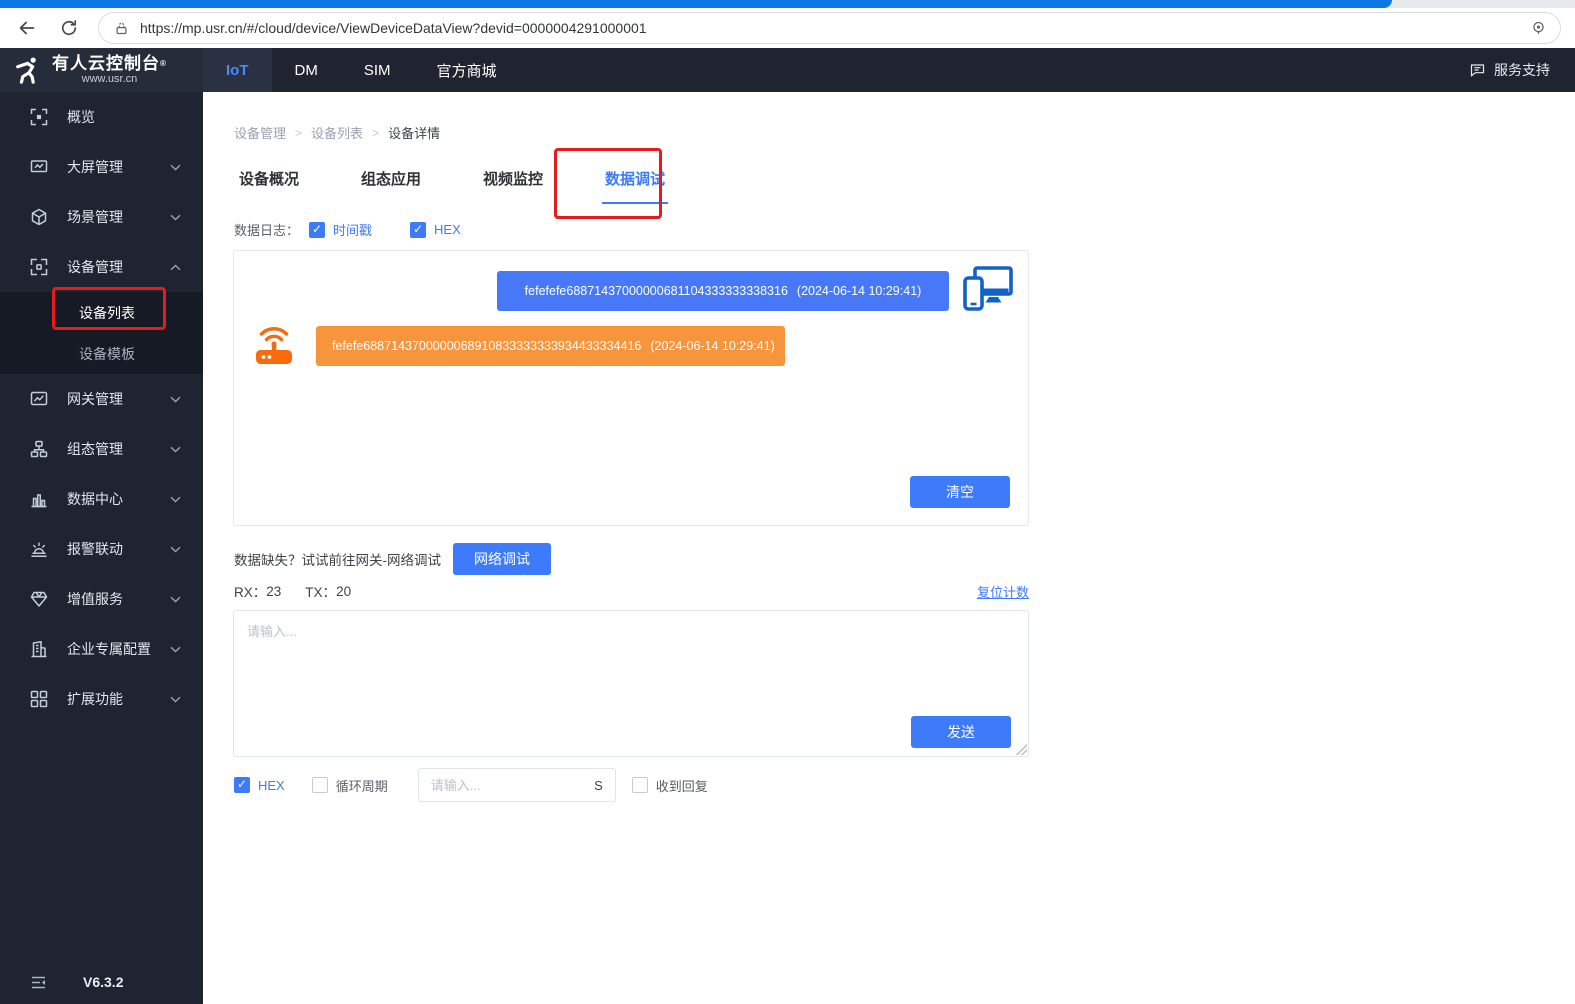 The image size is (1575, 1004). What do you see at coordinates (95, 449) in the screenshot?
I see `sidebar-item-label: 组态管理` at bounding box center [95, 449].